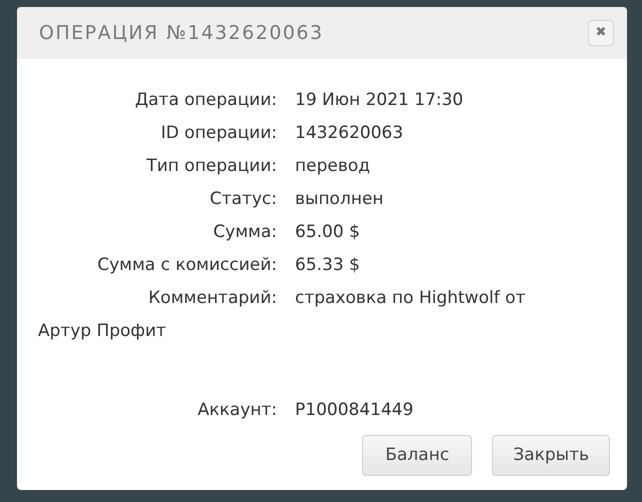 The image size is (642, 502). Describe the element at coordinates (327, 265) in the screenshot. I see `field-value: 65.33 $` at that location.